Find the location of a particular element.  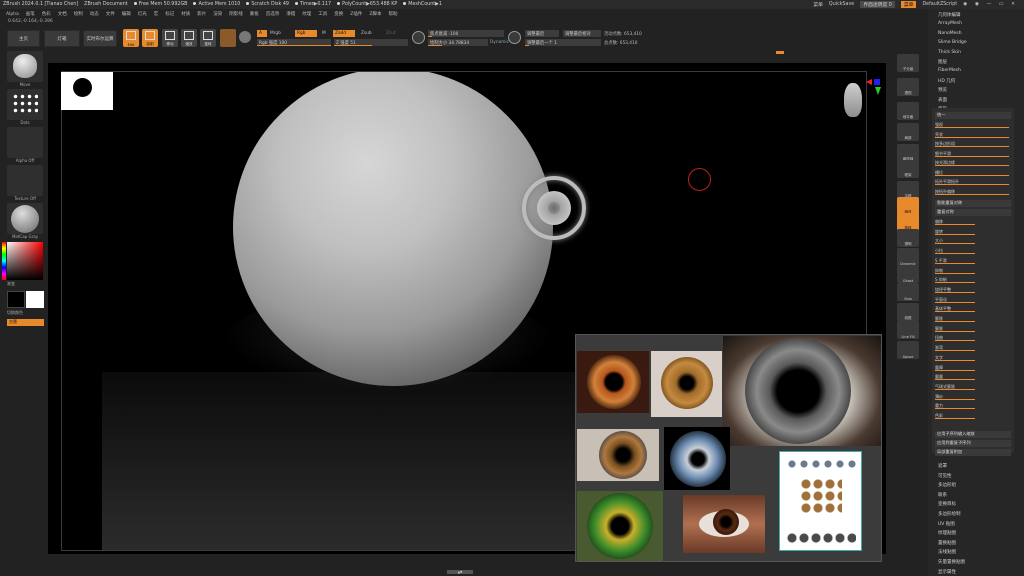

deformation-slider: 文字 is located at coordinates (973, 358).